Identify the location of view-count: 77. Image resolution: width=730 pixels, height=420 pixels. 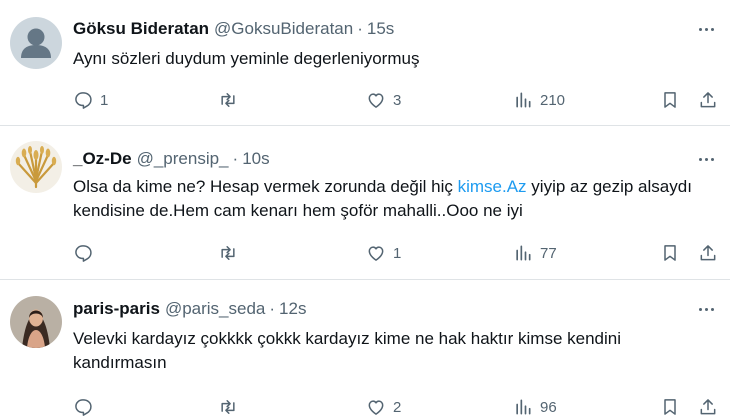
(548, 253).